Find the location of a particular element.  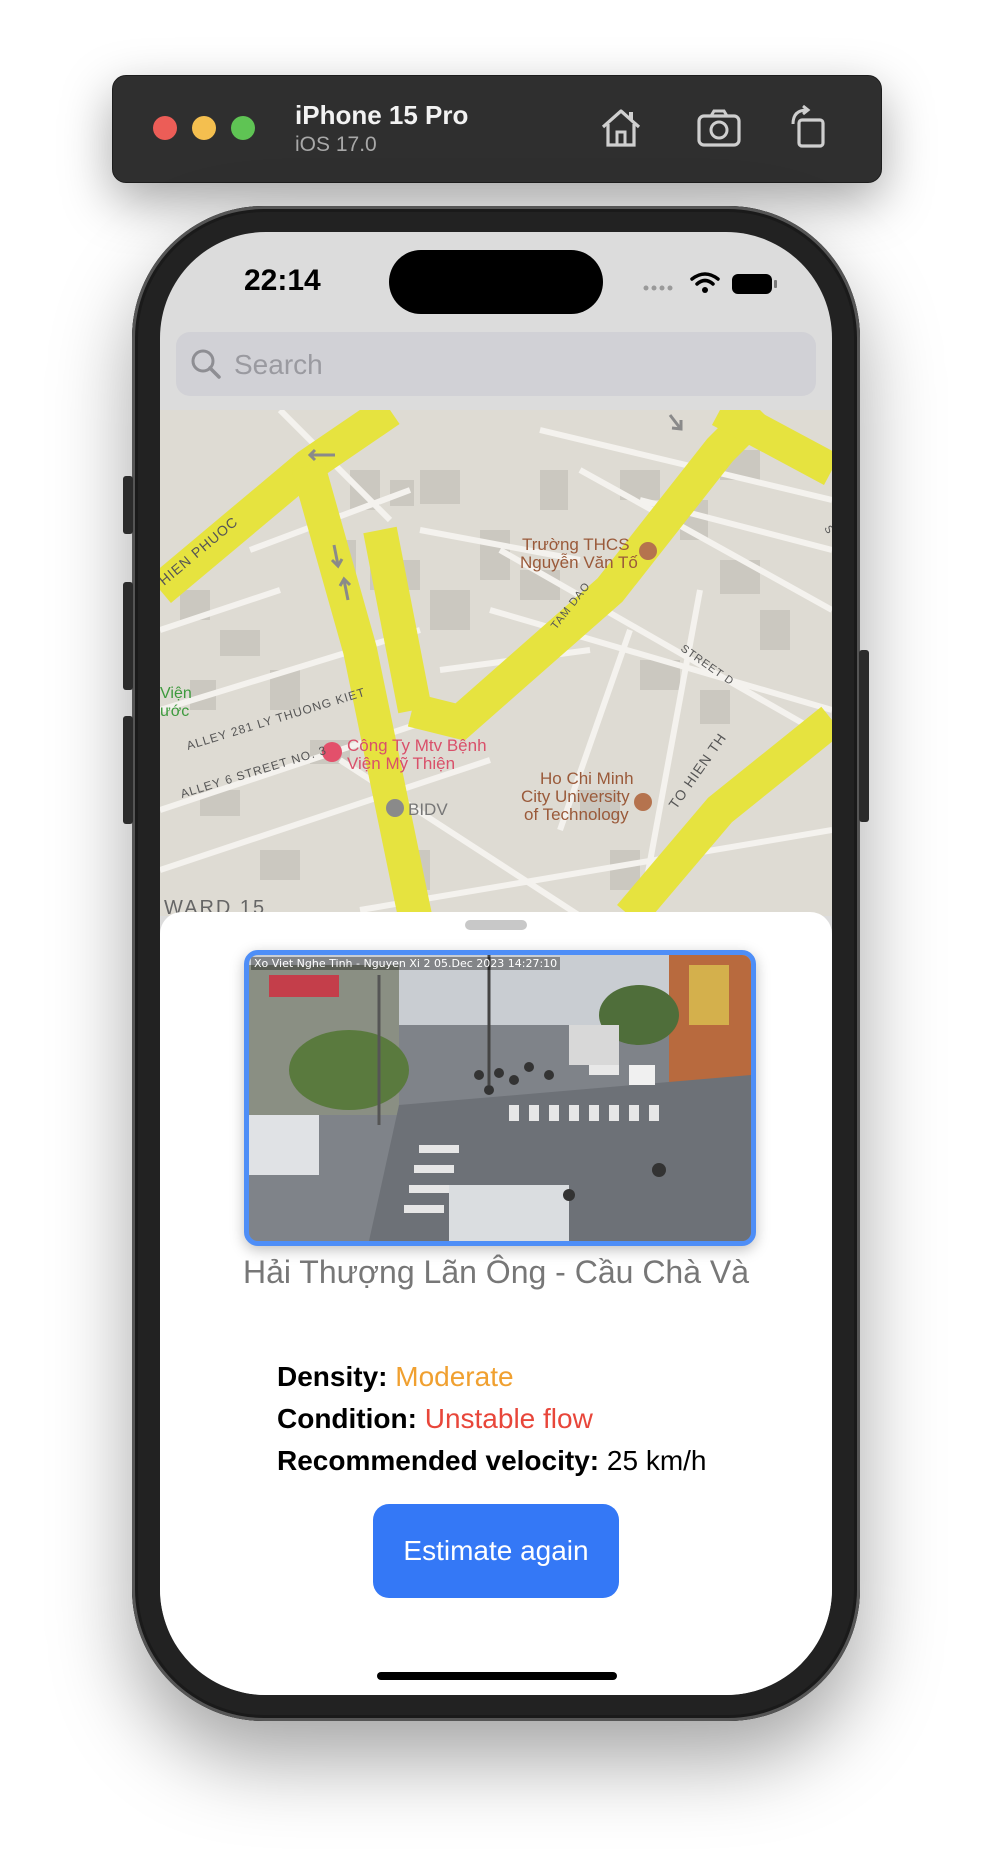

map-label-university: Ho Chi Minh is located at coordinates (587, 778).